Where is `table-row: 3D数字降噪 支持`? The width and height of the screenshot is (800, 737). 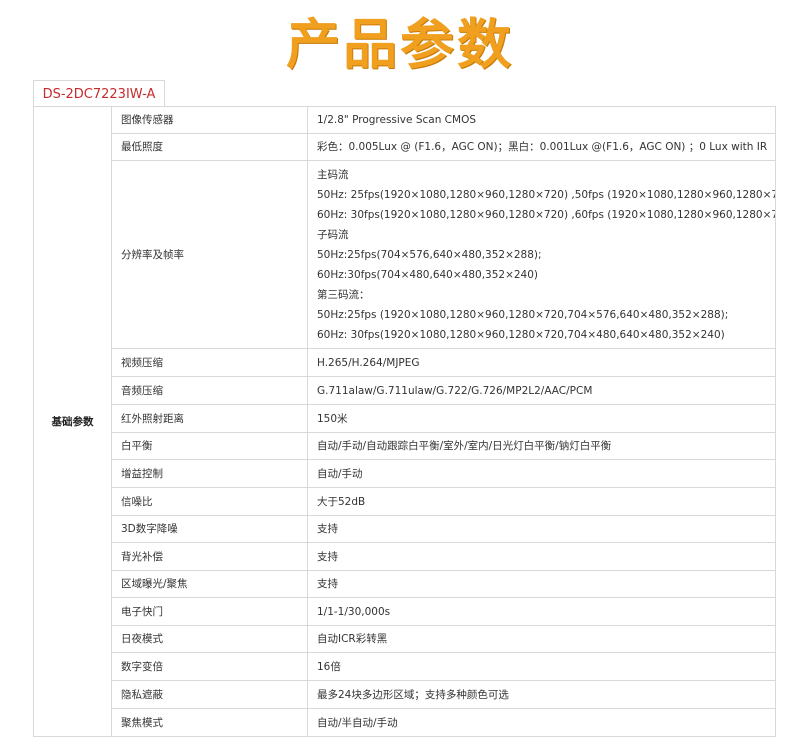 table-row: 3D数字降噪 支持 is located at coordinates (405, 529).